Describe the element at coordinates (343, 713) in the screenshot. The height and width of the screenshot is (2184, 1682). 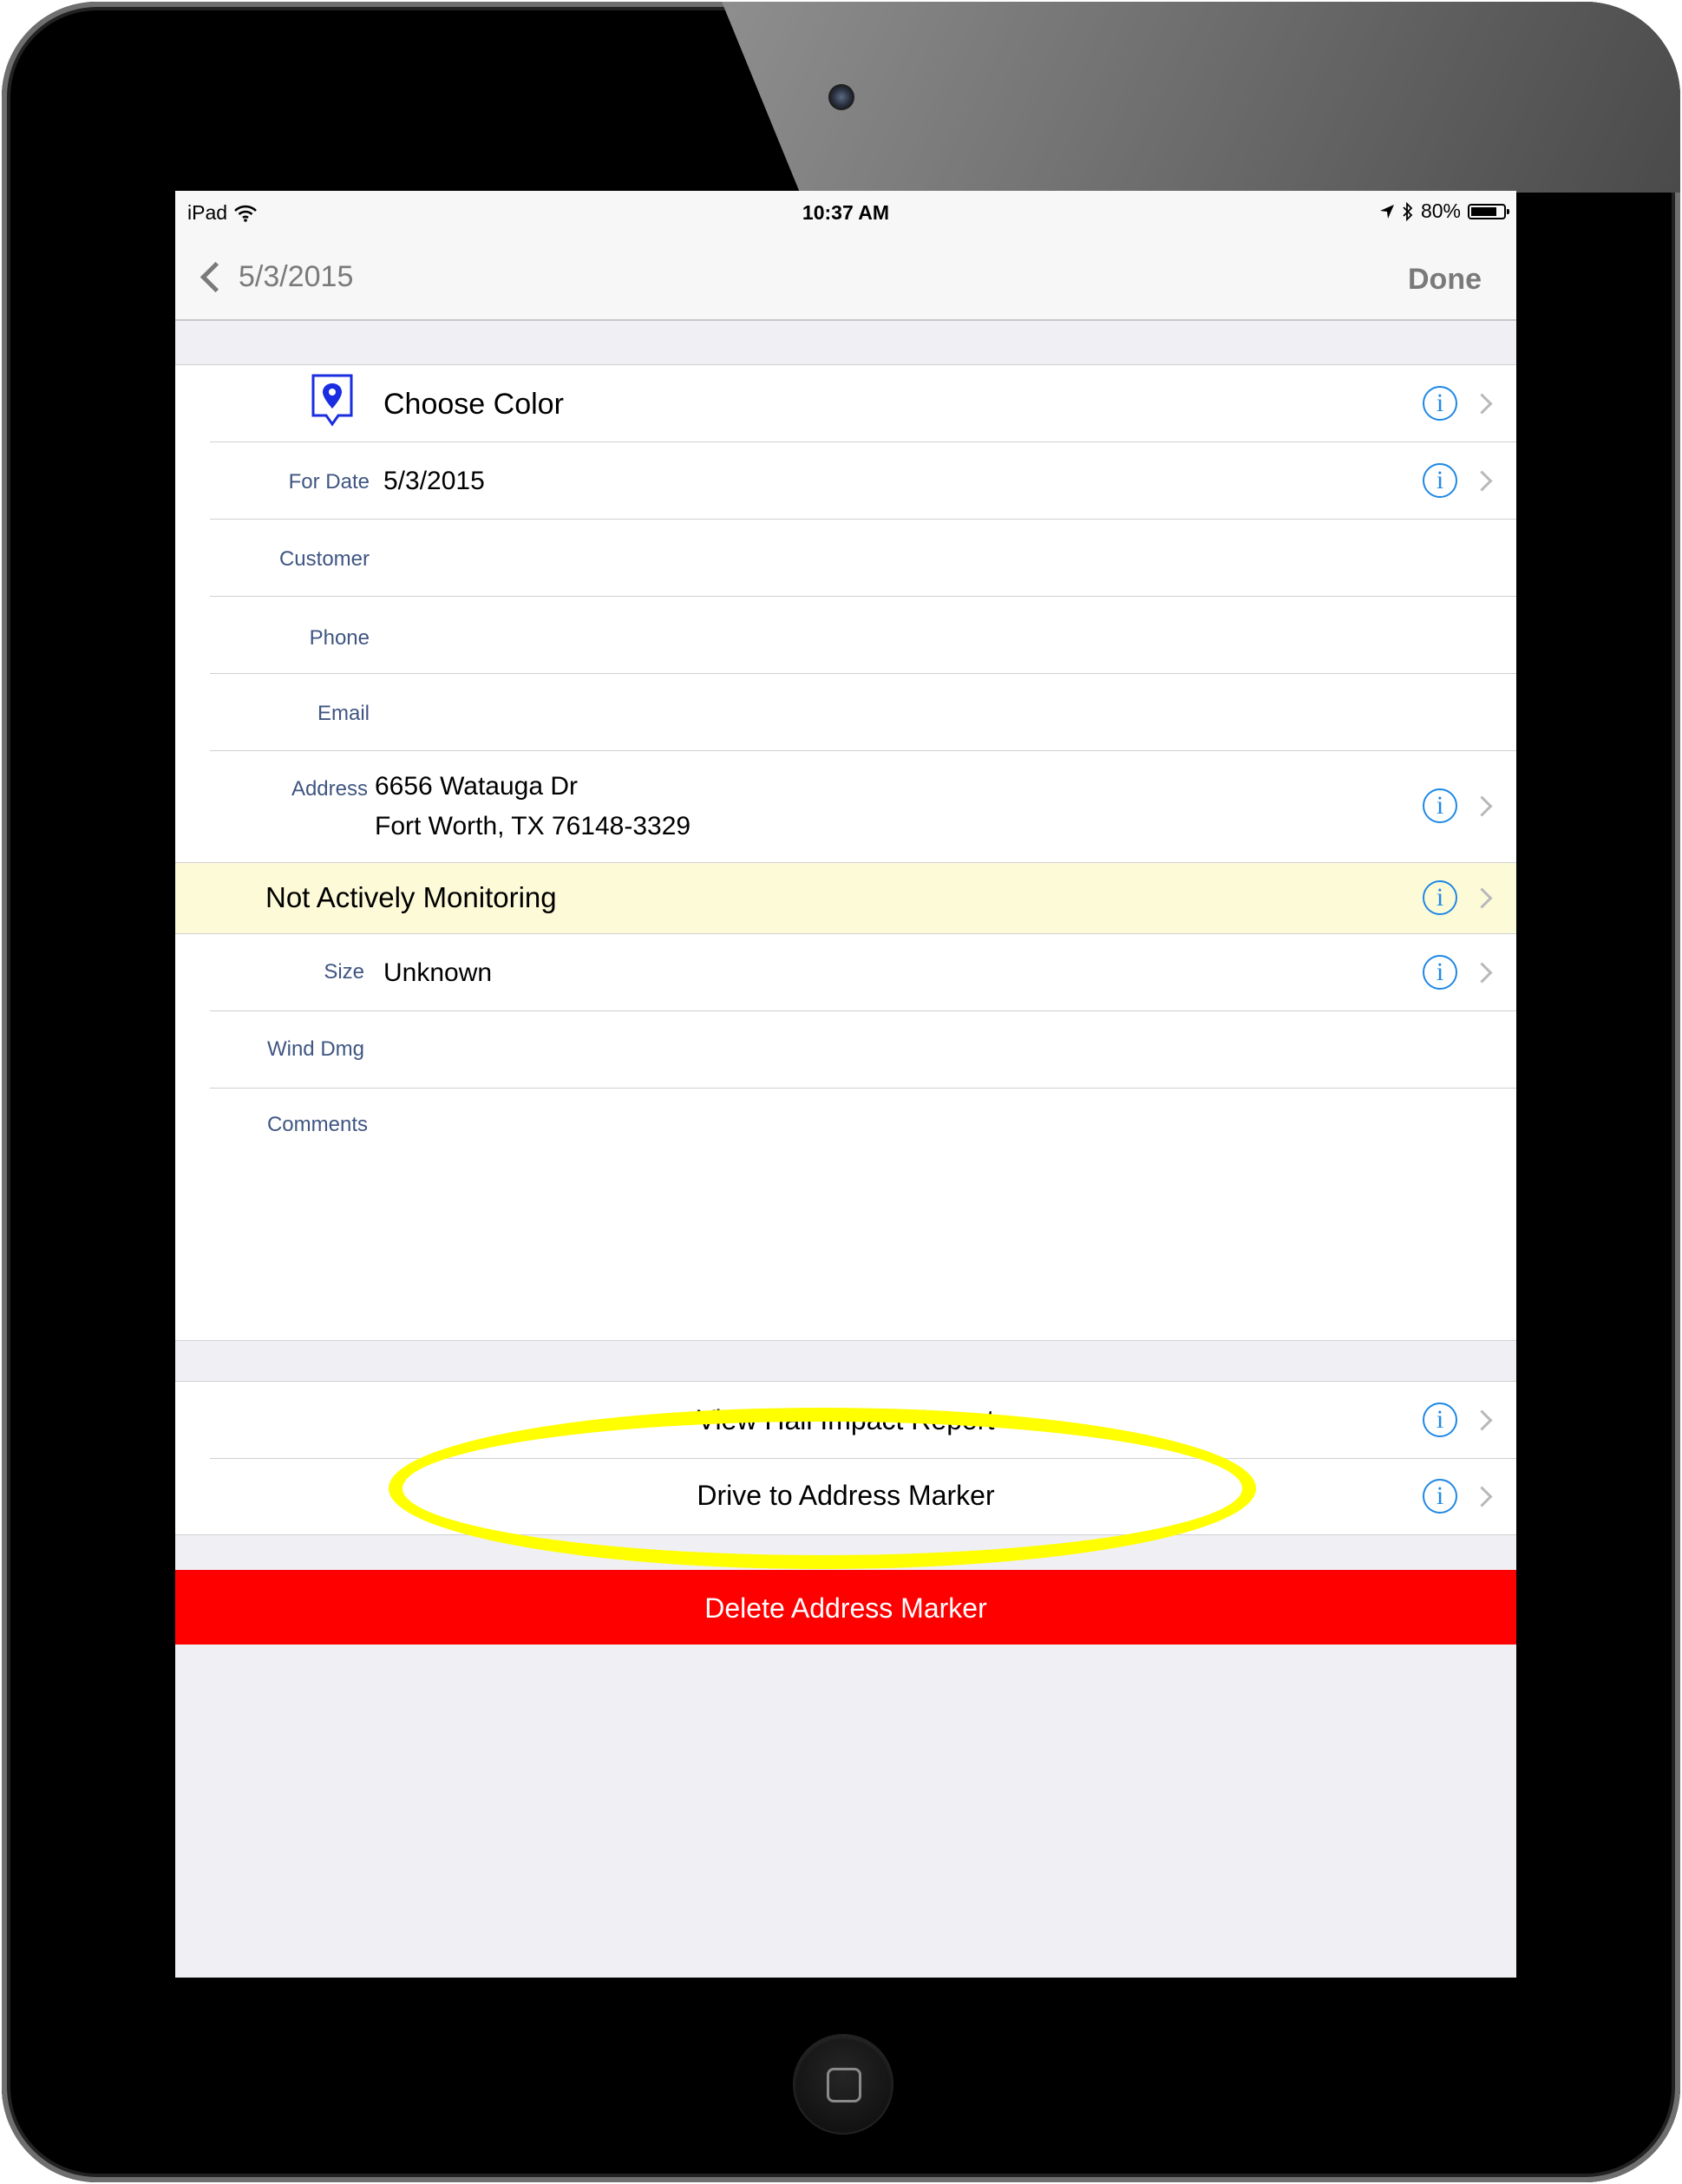
I see `email-label: Email` at that location.